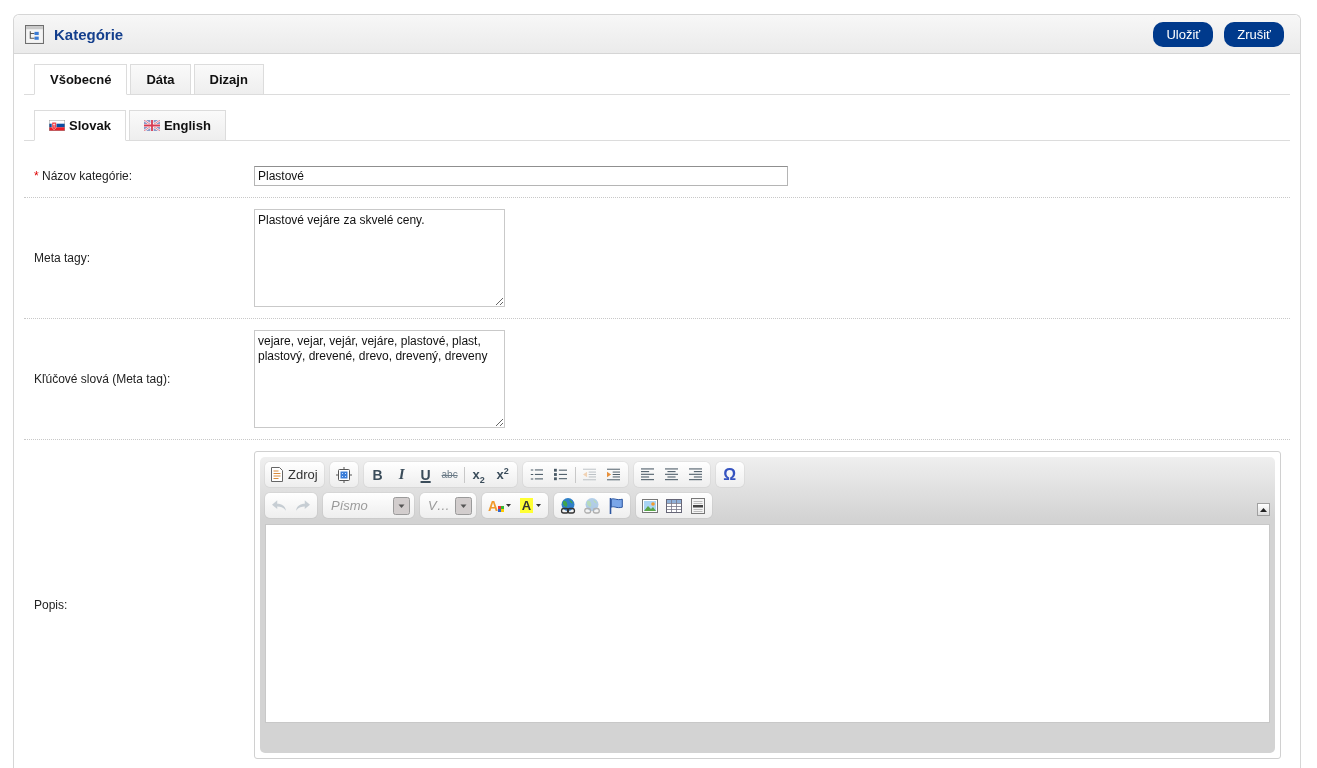 This screenshot has height=768, width=1317. Describe the element at coordinates (51, 605) in the screenshot. I see `field-label: Popis:` at that location.